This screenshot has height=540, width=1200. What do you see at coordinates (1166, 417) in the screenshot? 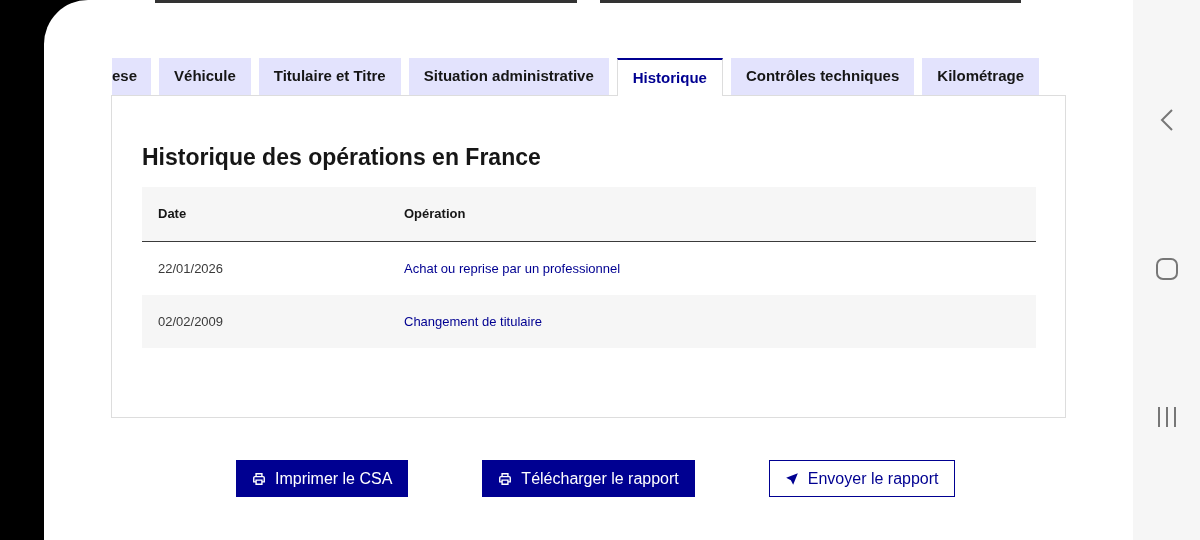
I see `recent-apps-icon` at bounding box center [1166, 417].